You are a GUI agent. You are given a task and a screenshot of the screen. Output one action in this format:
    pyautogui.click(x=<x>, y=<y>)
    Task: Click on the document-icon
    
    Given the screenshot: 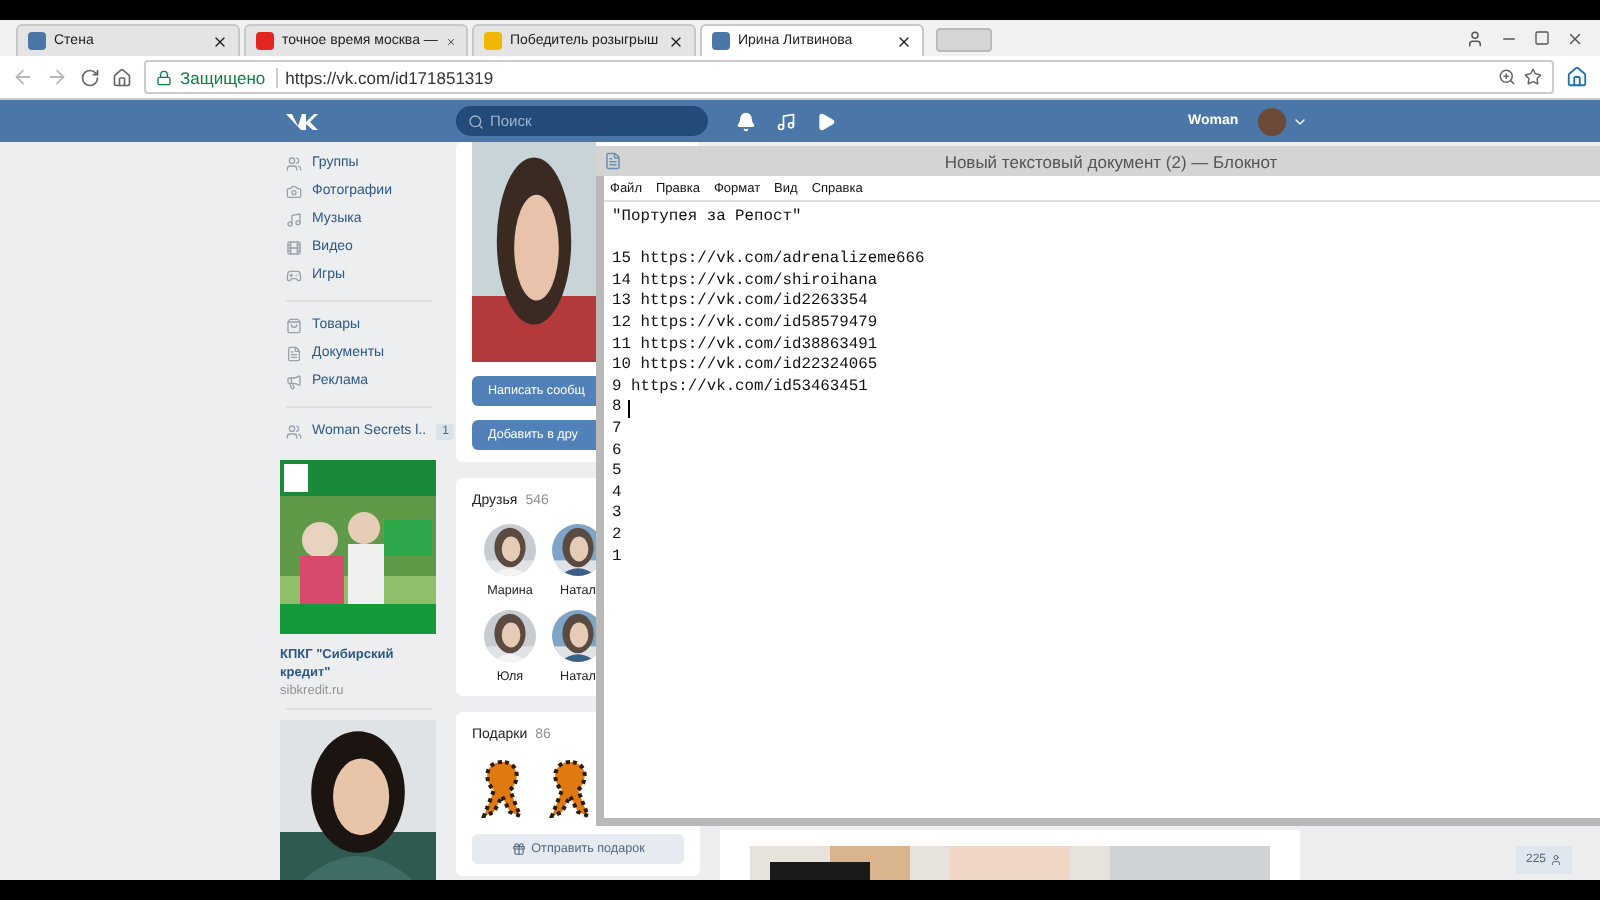 What is the action you would take?
    pyautogui.click(x=294, y=353)
    